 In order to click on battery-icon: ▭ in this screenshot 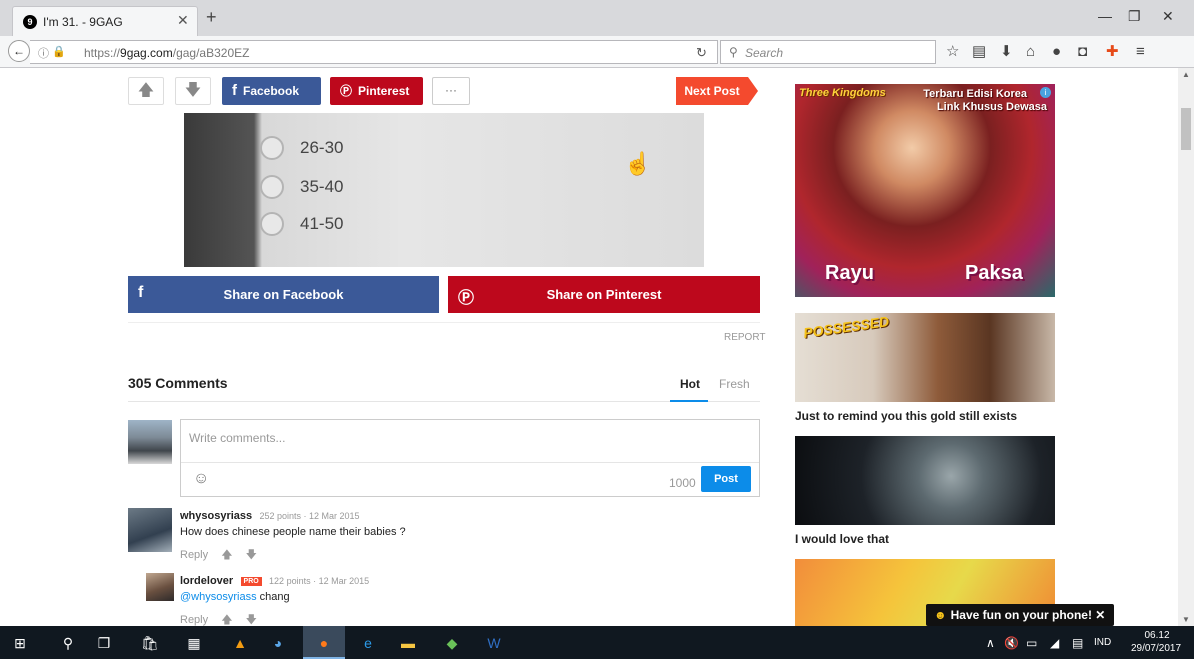, I will do `click(1031, 643)`.